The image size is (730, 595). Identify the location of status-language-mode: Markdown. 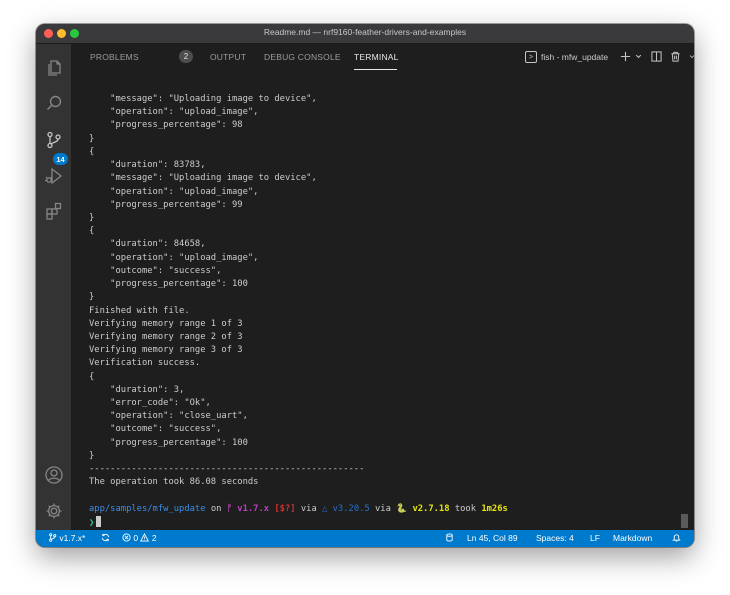
(632, 538).